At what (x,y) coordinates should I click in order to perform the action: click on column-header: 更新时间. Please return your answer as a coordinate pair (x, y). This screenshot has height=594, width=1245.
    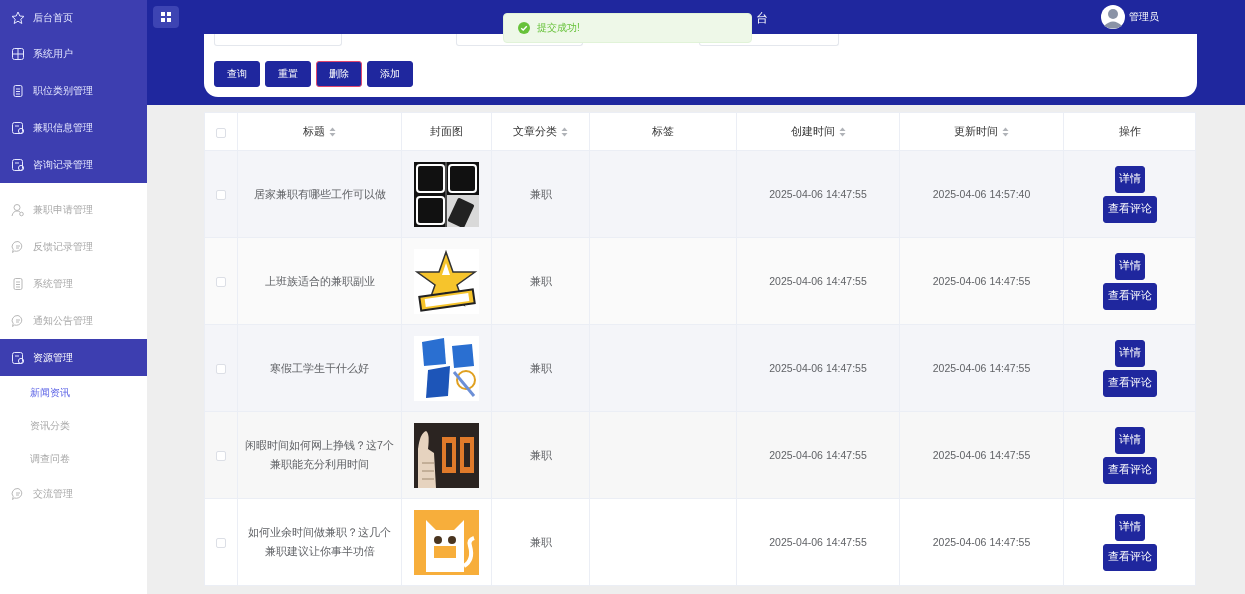
    Looking at the image, I should click on (976, 131).